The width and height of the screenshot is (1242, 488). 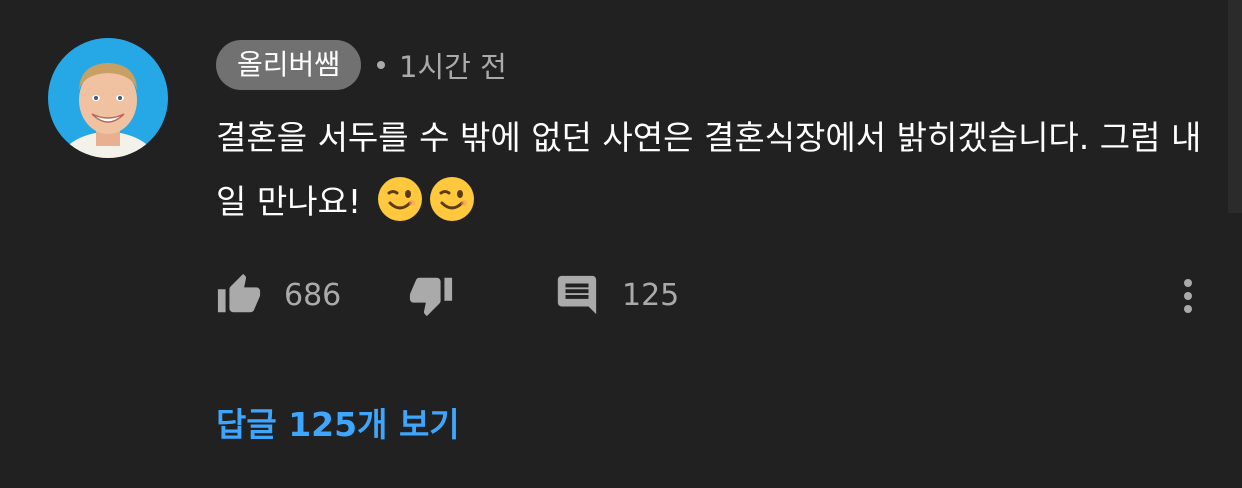 I want to click on comment-header: 올리버쌤 1시간 전, so click(x=361, y=65).